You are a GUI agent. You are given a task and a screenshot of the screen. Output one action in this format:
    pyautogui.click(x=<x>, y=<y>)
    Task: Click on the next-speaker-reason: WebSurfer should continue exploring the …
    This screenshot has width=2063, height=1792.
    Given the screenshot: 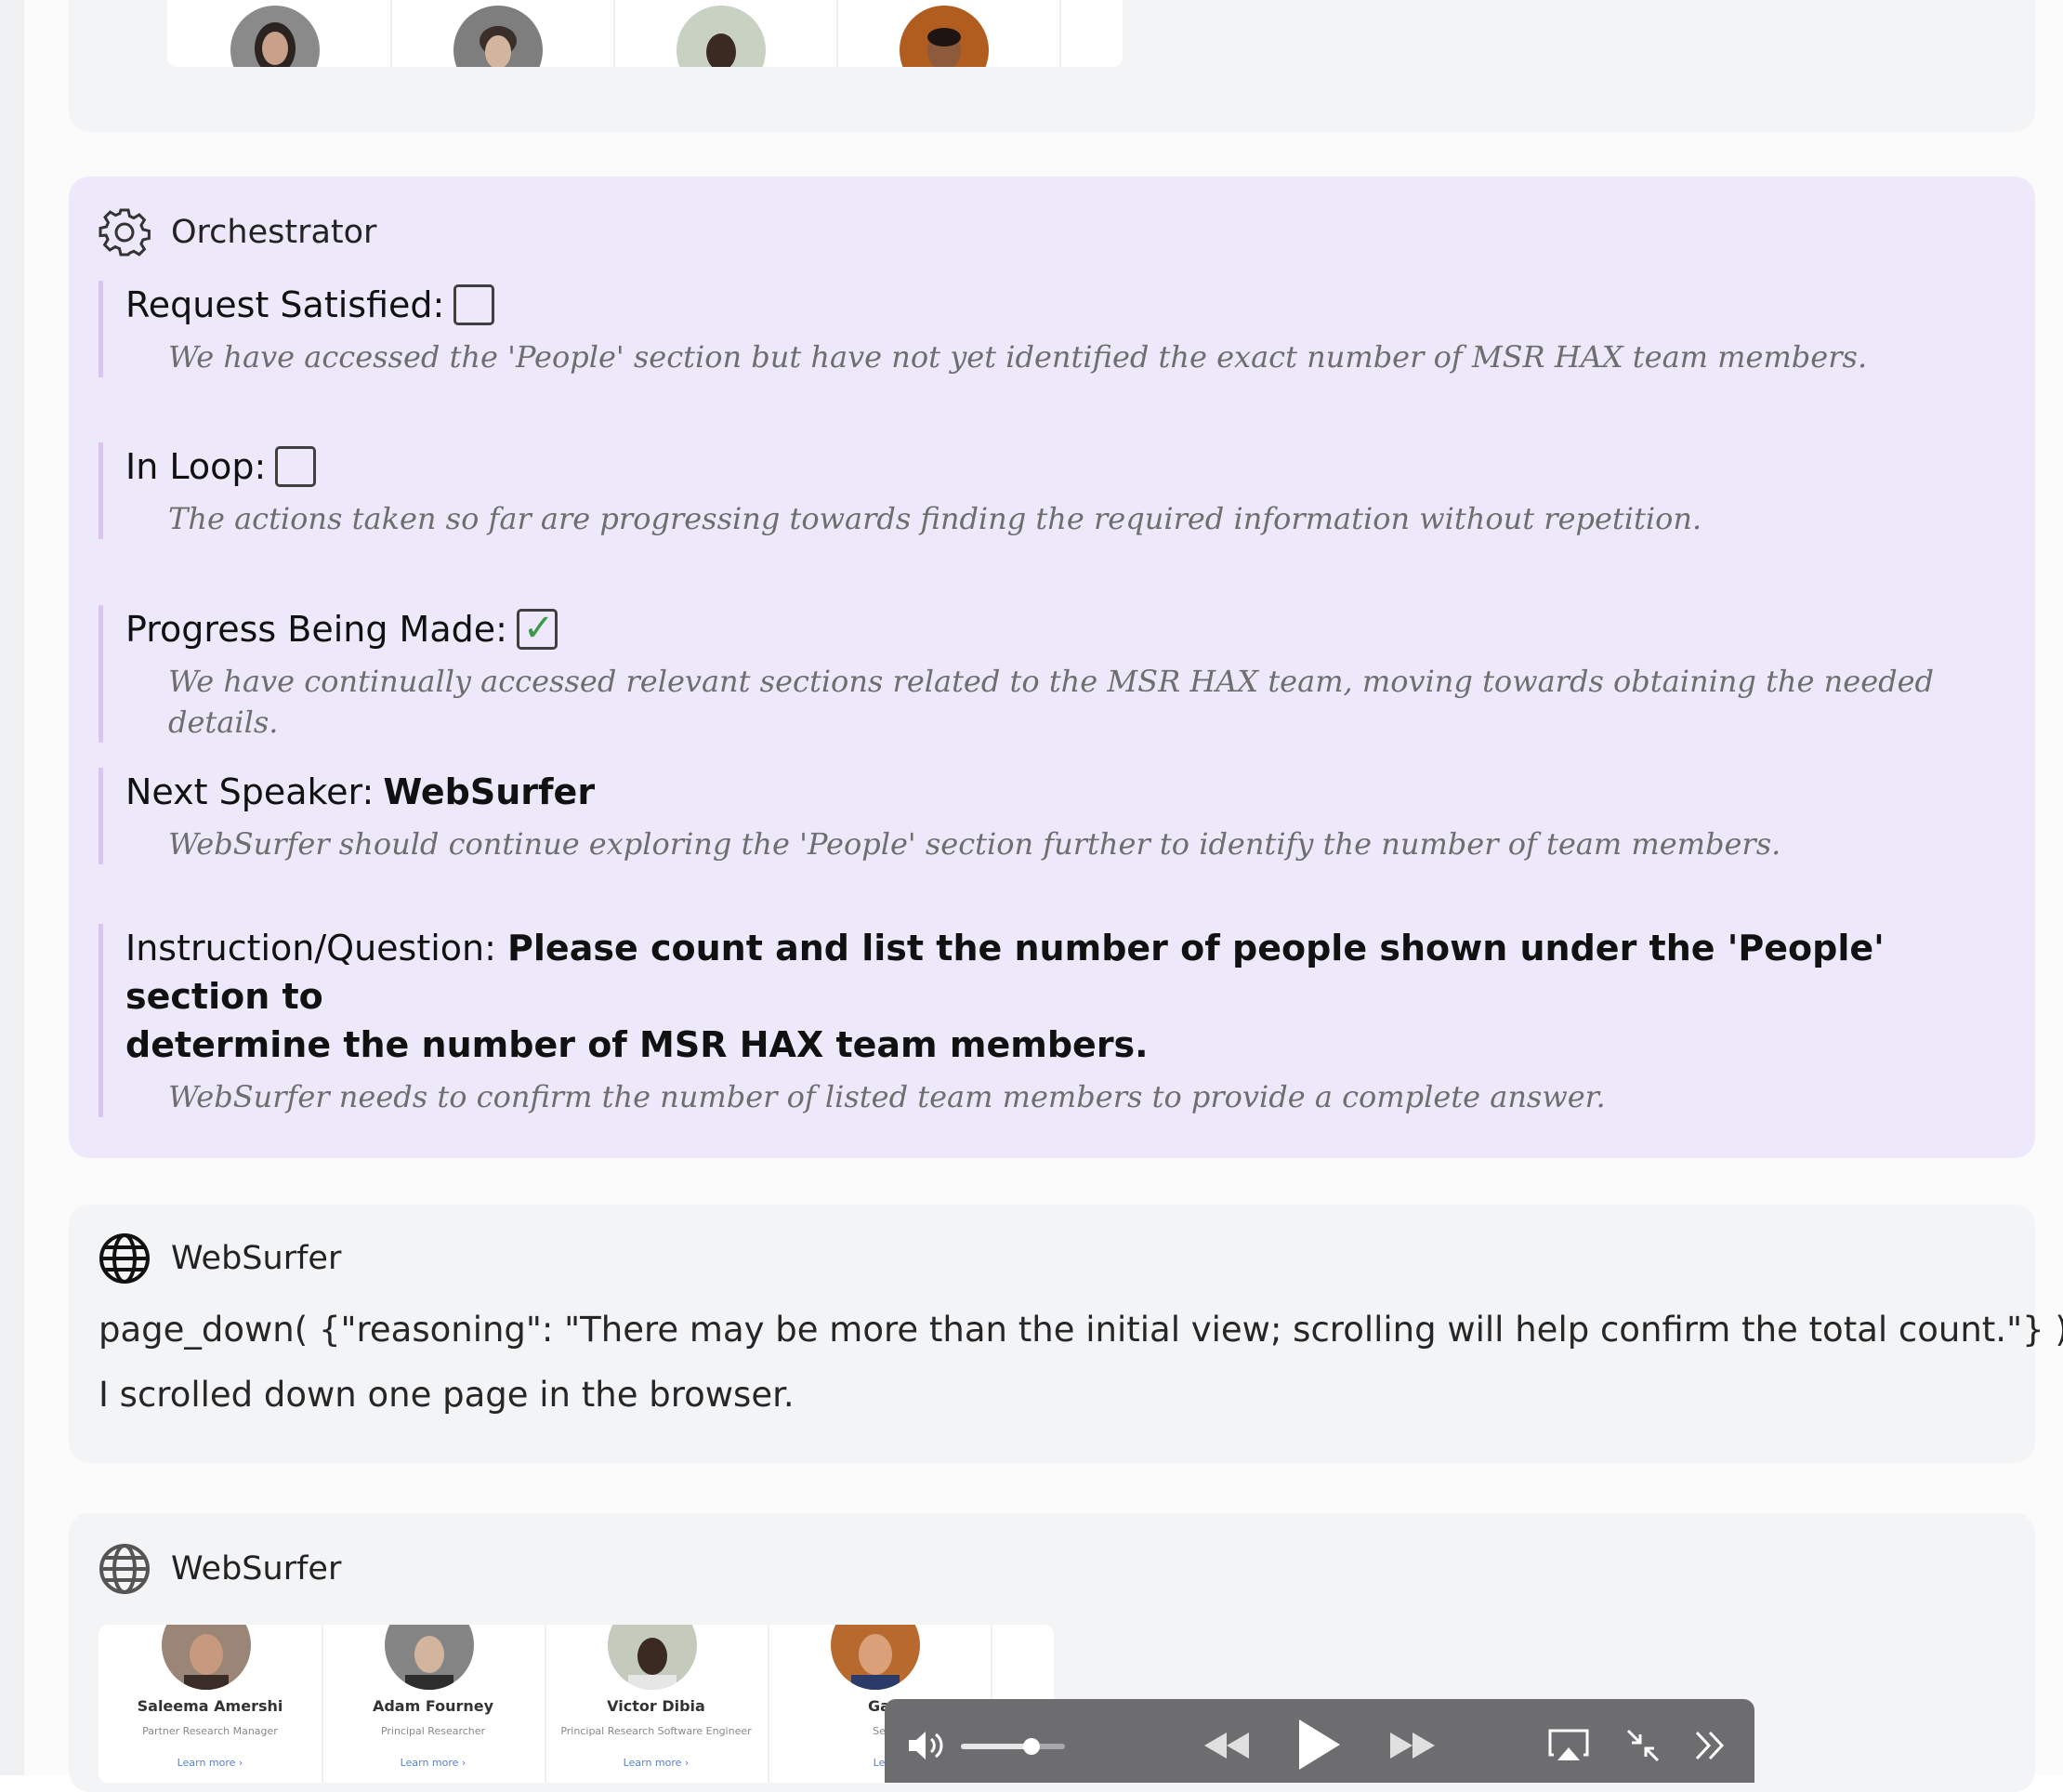 What is the action you would take?
    pyautogui.click(x=974, y=844)
    